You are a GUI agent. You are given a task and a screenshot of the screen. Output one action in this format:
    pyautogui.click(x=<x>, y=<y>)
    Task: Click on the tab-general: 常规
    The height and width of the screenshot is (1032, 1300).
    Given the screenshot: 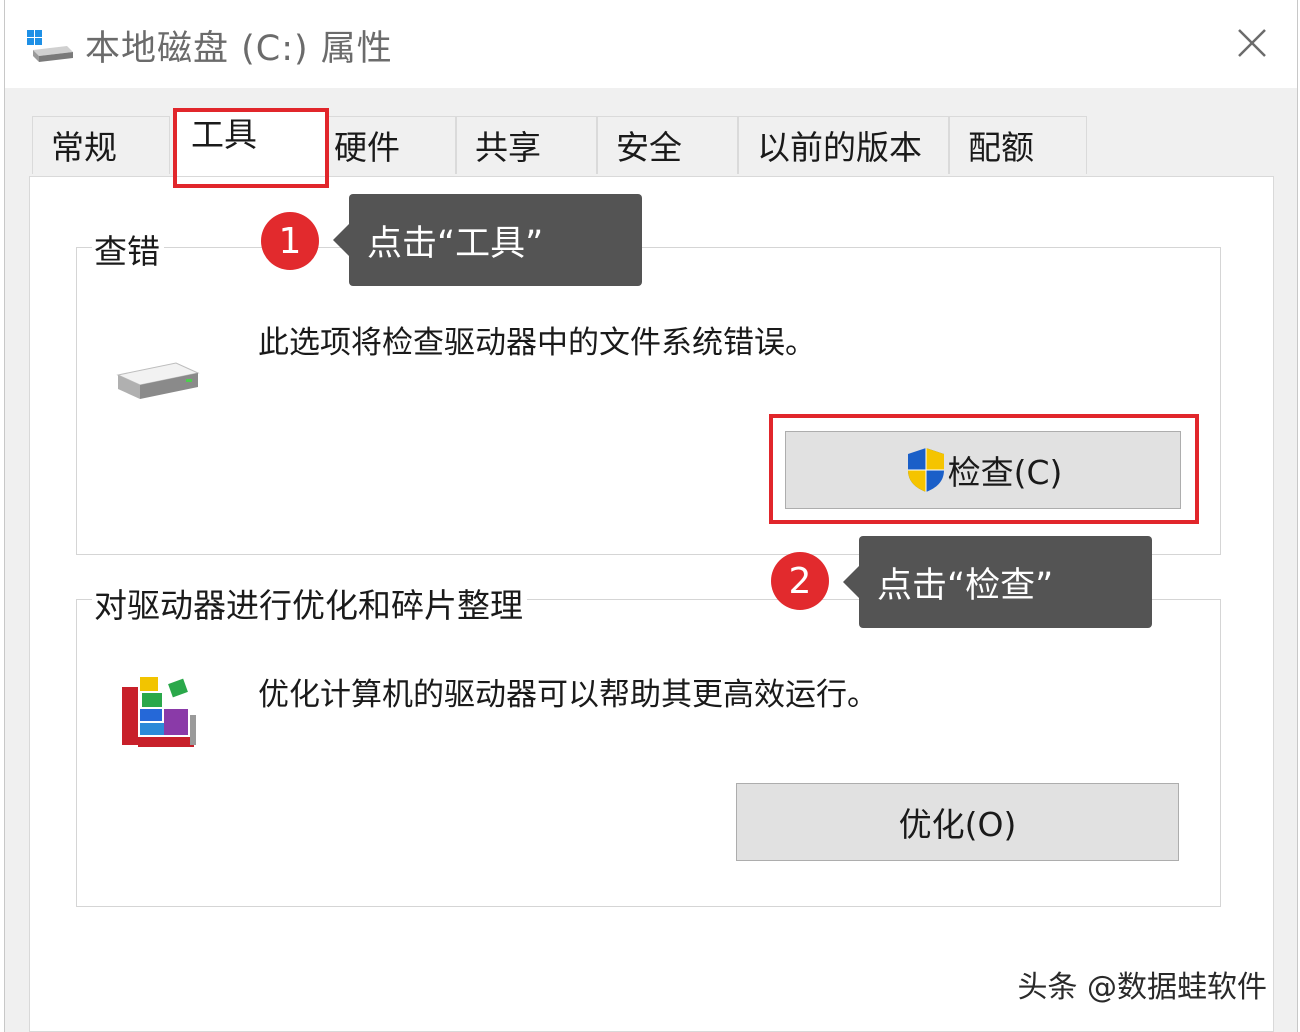 What is the action you would take?
    pyautogui.click(x=101, y=145)
    